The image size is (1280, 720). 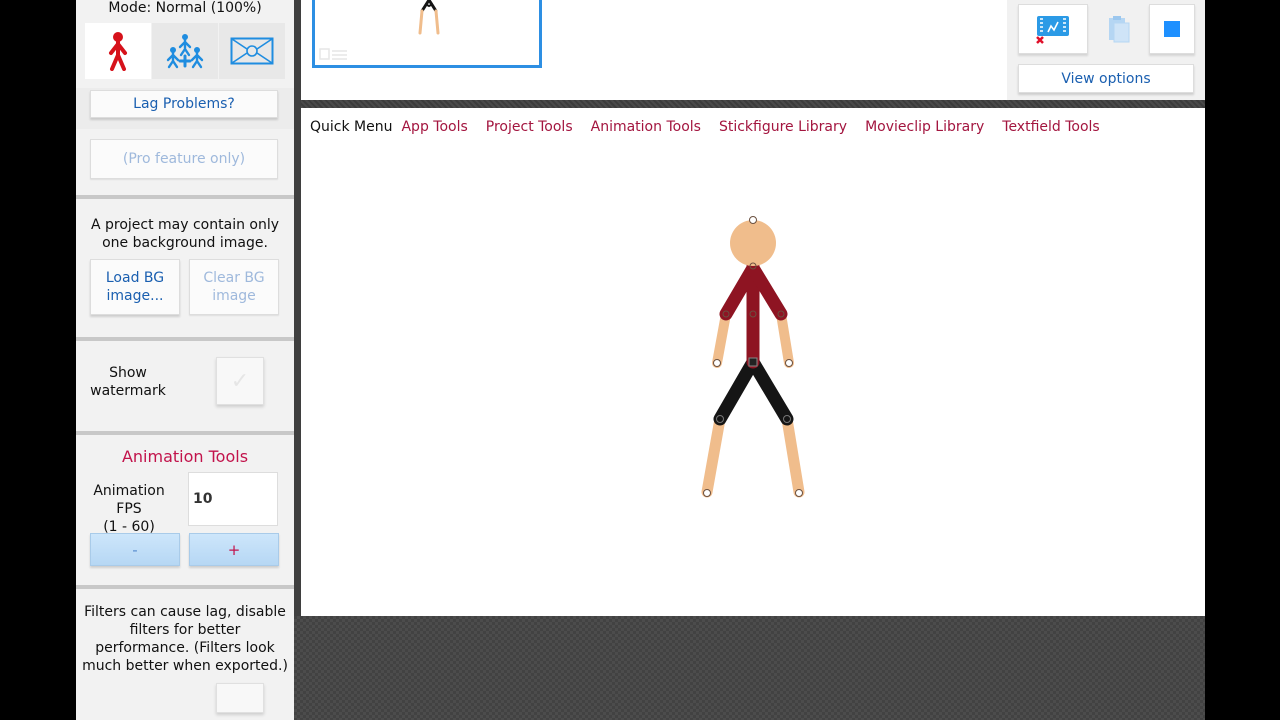 I want to click on onion-skin-button, so click(x=1053, y=29).